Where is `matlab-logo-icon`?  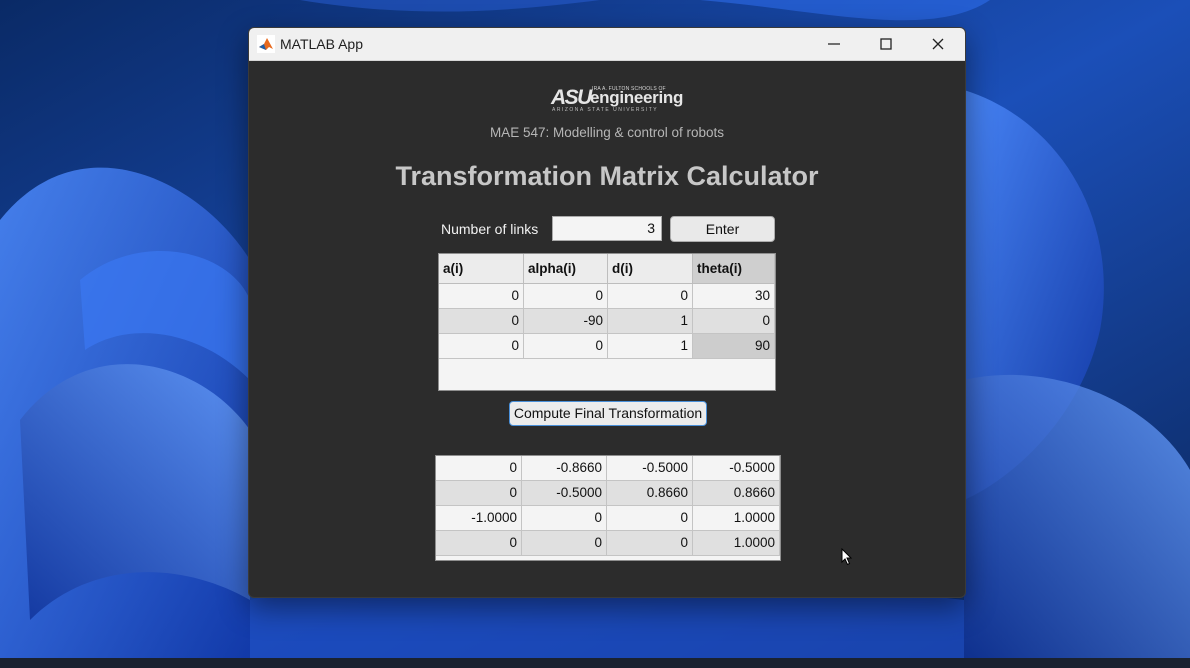 matlab-logo-icon is located at coordinates (266, 44).